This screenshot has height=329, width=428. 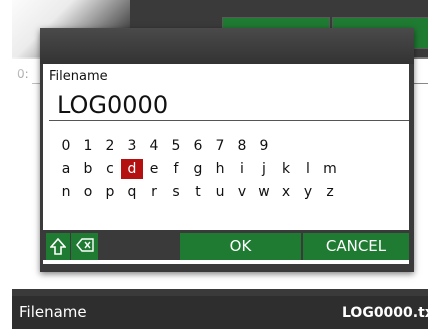 What do you see at coordinates (308, 169) in the screenshot?
I see `key-l: l` at bounding box center [308, 169].